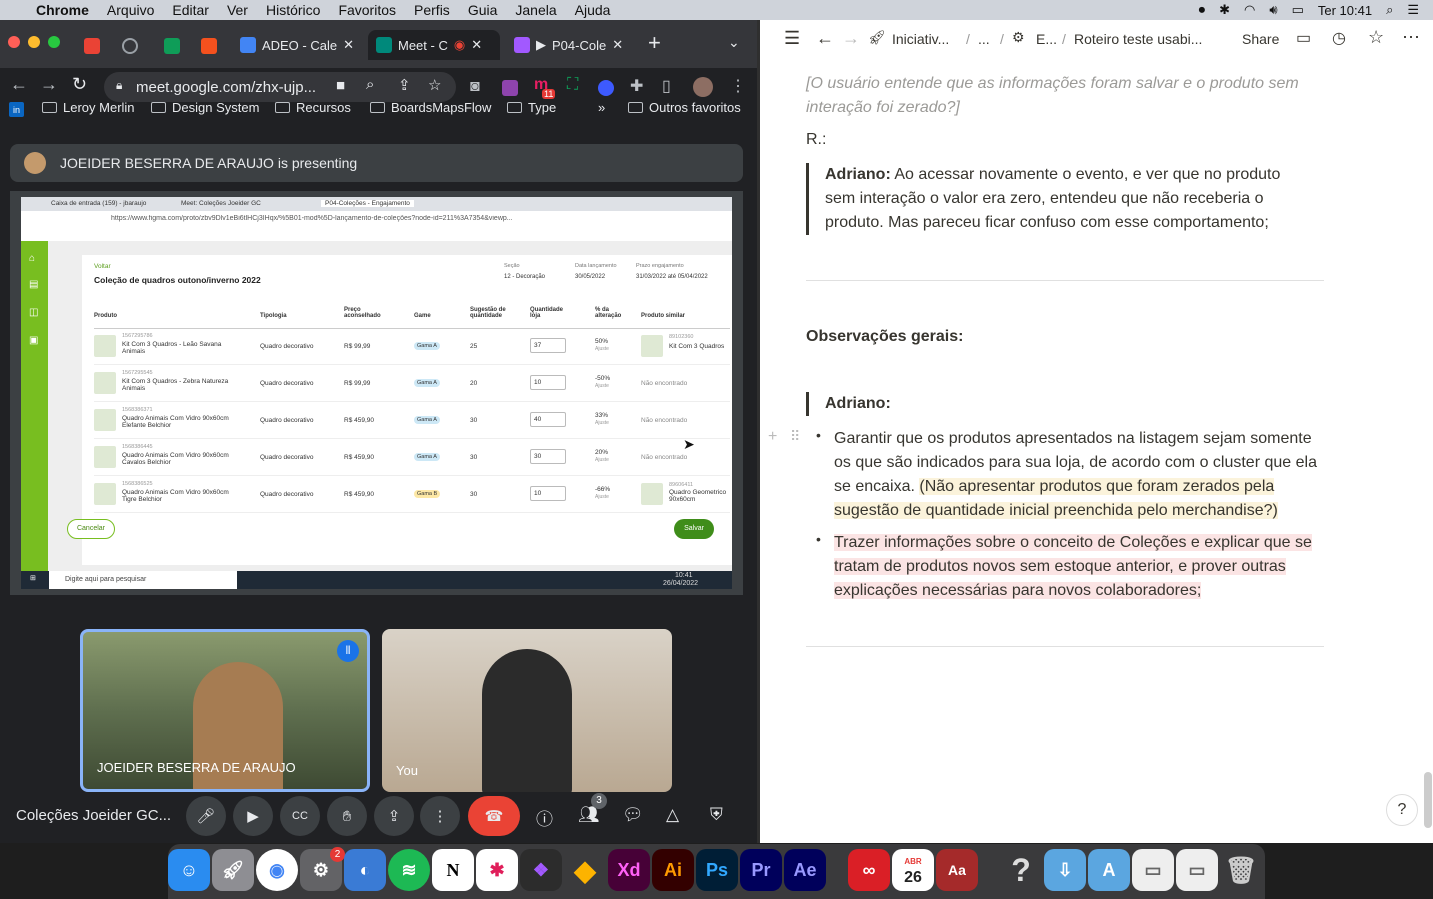 The width and height of the screenshot is (1433, 899). I want to click on menu-historico: Histórico, so click(293, 10).